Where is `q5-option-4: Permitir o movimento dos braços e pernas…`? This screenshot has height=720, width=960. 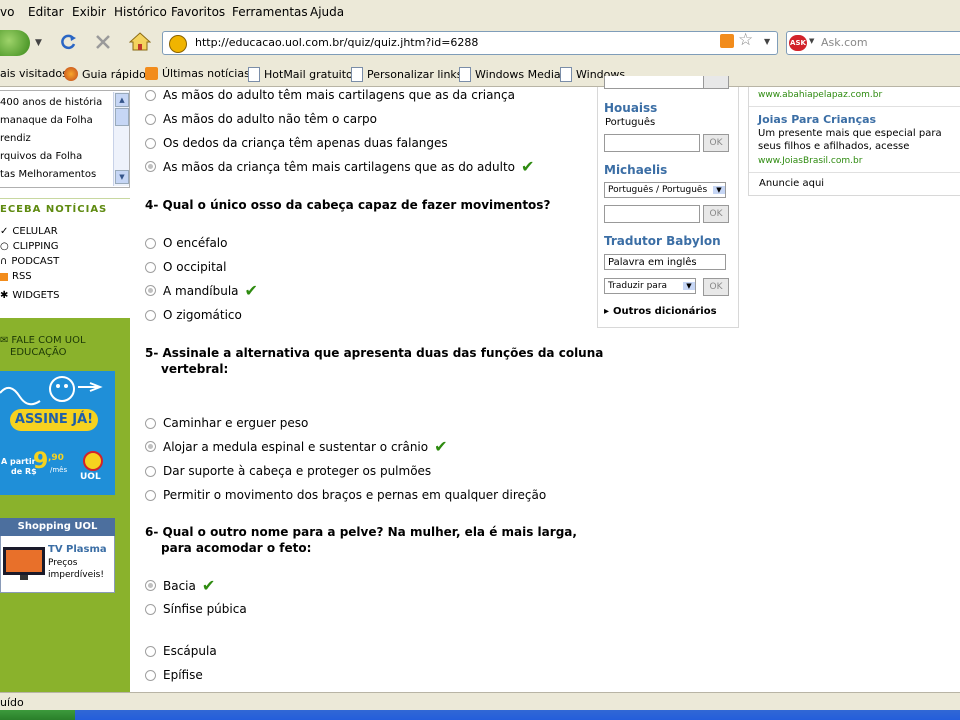
q5-option-4: Permitir o movimento dos braços e pernas… is located at coordinates (345, 495).